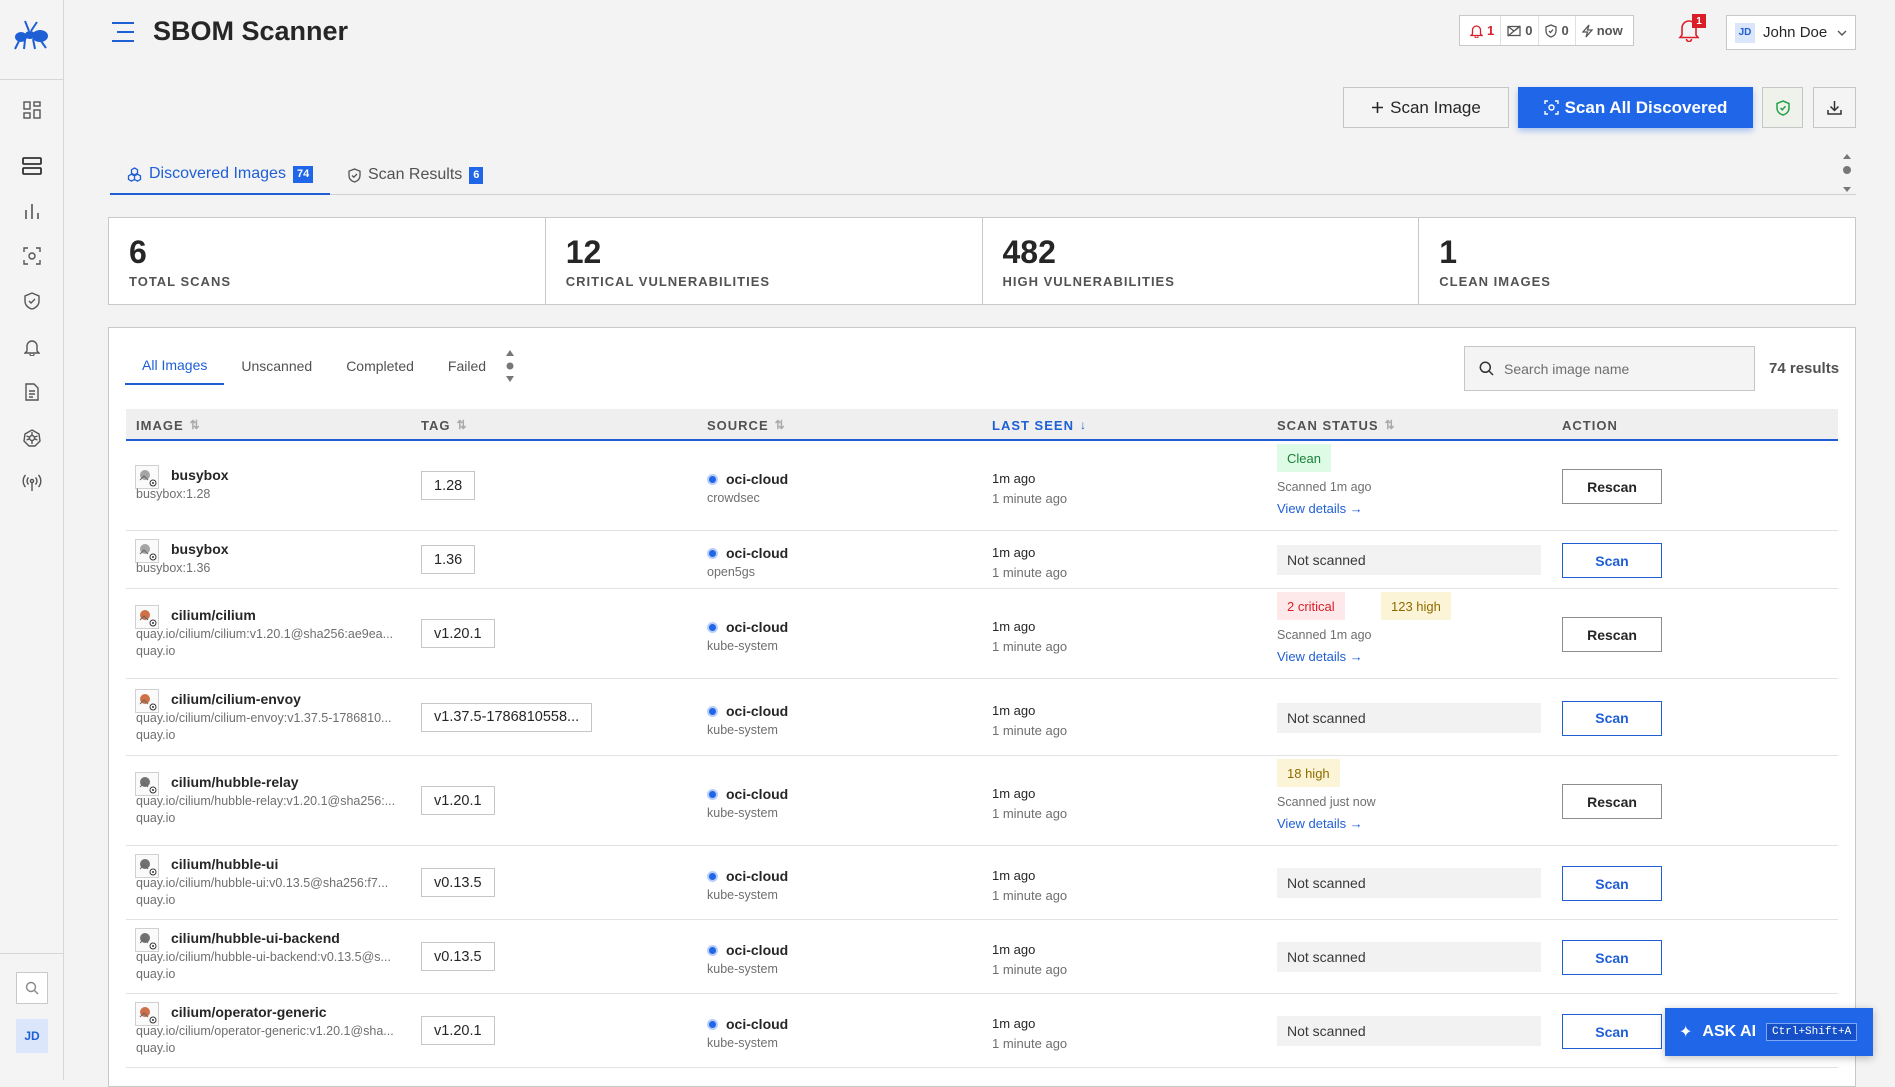 The width and height of the screenshot is (1895, 1087). I want to click on ant-logo-icon, so click(31, 35).